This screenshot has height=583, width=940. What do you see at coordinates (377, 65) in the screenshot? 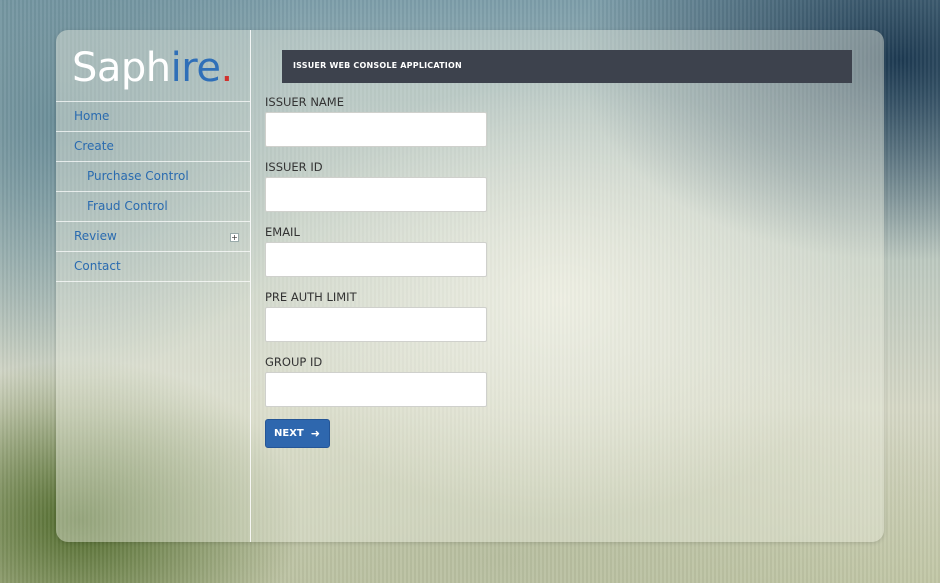
I see `page-title: ISSUER WEB CONSOLE APPLICATION` at bounding box center [377, 65].